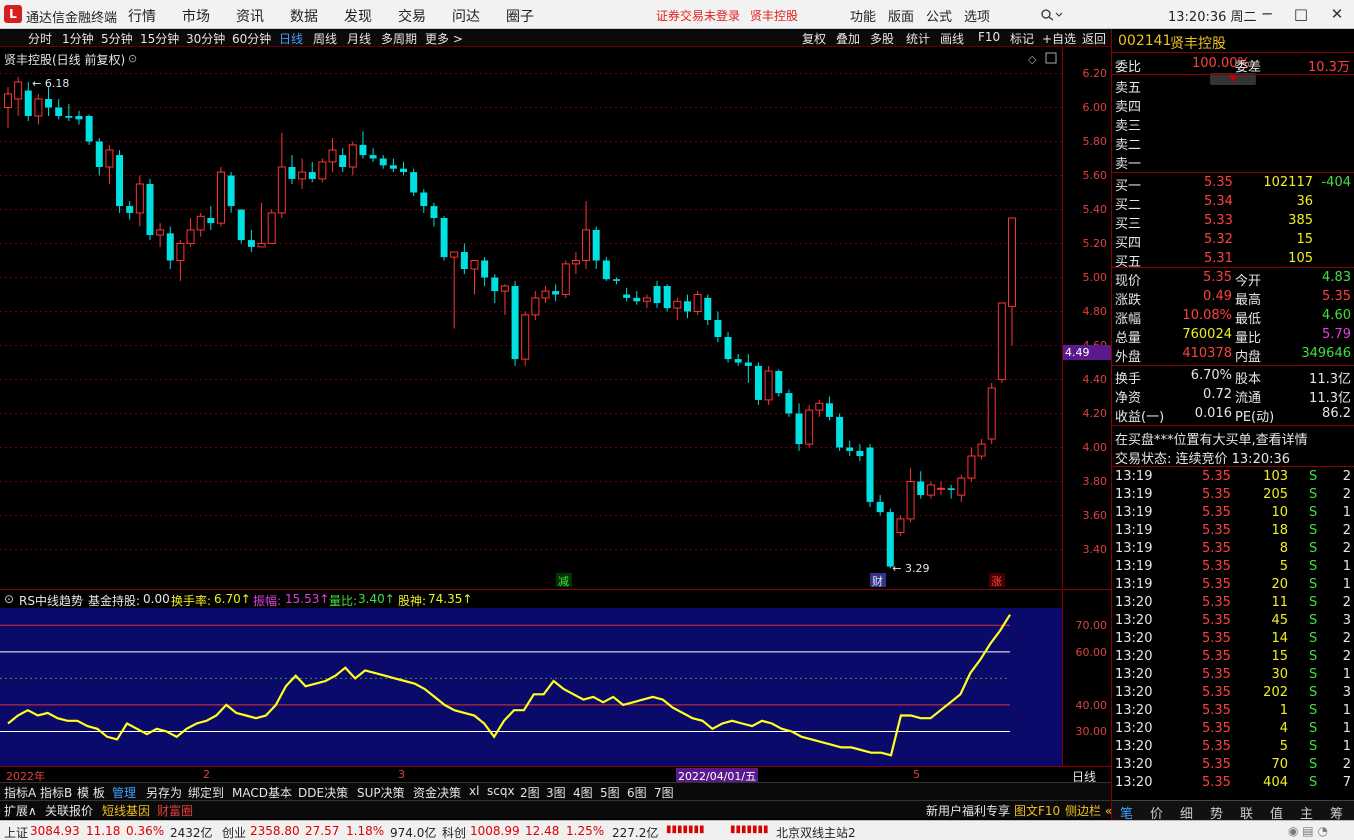 The height and width of the screenshot is (840, 1354). Describe the element at coordinates (1156, 812) in the screenshot. I see `panel-tab: 价` at that location.